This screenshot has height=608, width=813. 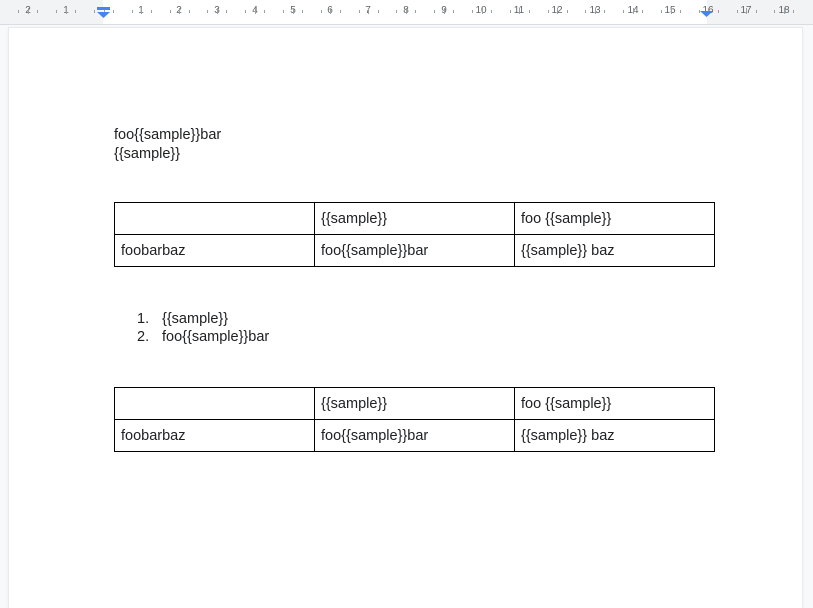 What do you see at coordinates (760, 12) in the screenshot?
I see `ruler-right-margin` at bounding box center [760, 12].